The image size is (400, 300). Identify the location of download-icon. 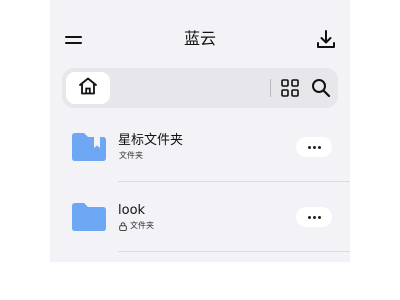
(326, 40).